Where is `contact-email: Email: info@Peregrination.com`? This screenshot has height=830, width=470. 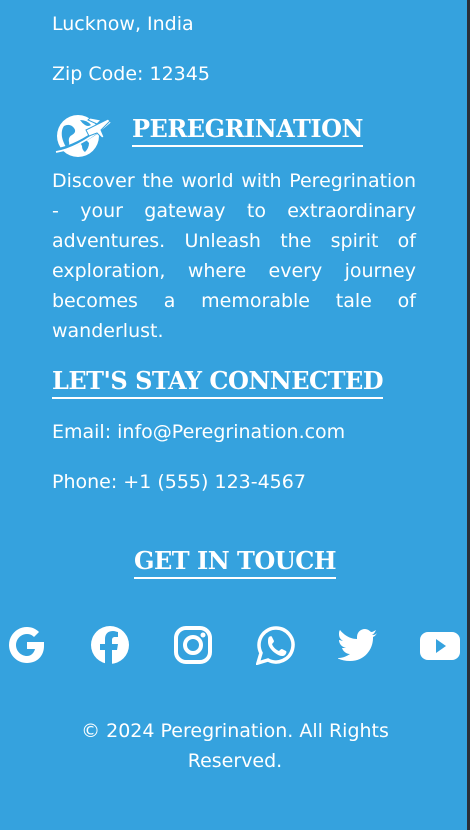
contact-email: Email: info@Peregrination.com is located at coordinates (198, 432).